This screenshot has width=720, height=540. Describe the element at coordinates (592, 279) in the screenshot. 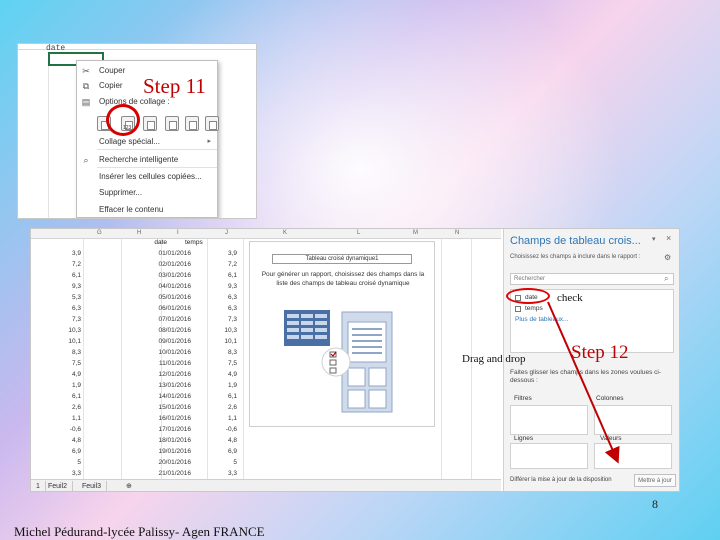

I see `search-input: Rechercher` at that location.